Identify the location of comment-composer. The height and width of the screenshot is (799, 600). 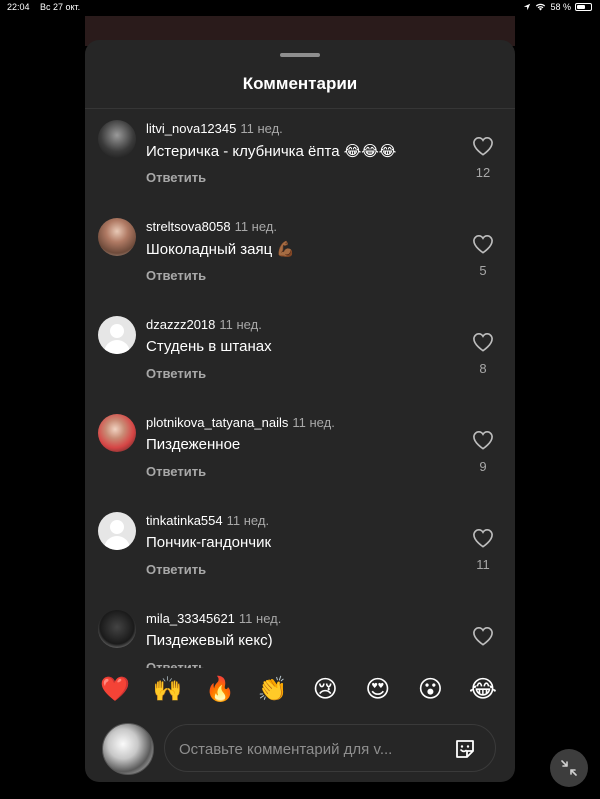
(300, 747).